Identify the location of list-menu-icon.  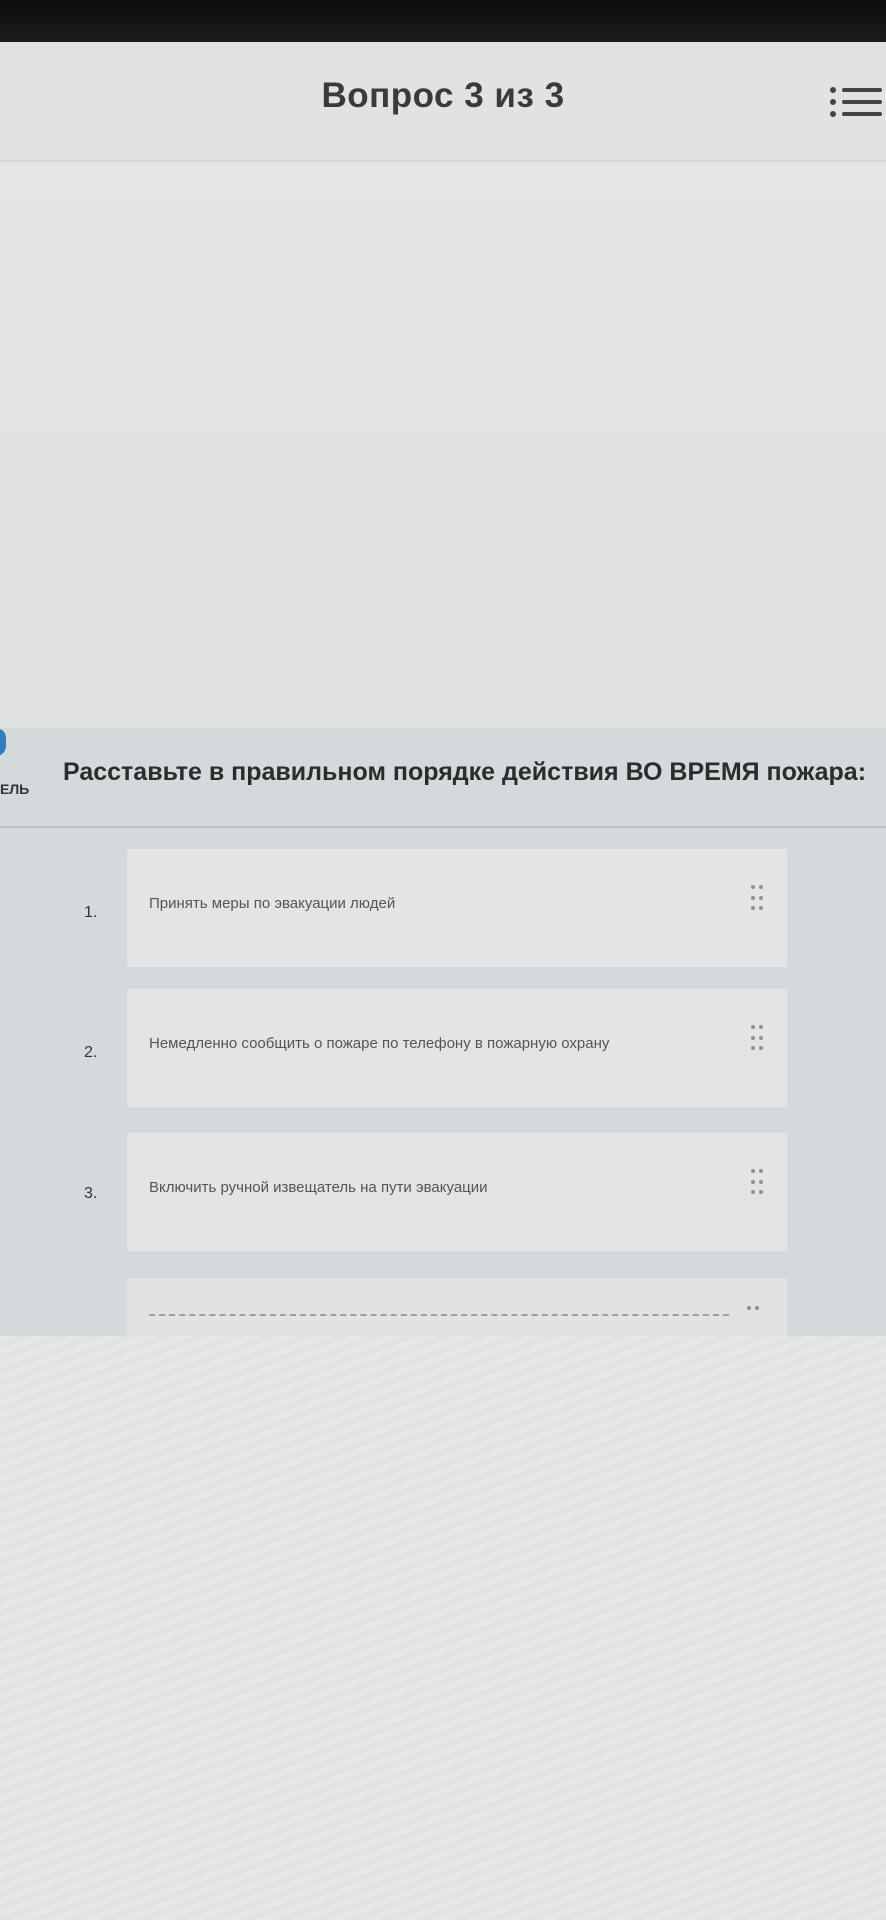
(856, 104).